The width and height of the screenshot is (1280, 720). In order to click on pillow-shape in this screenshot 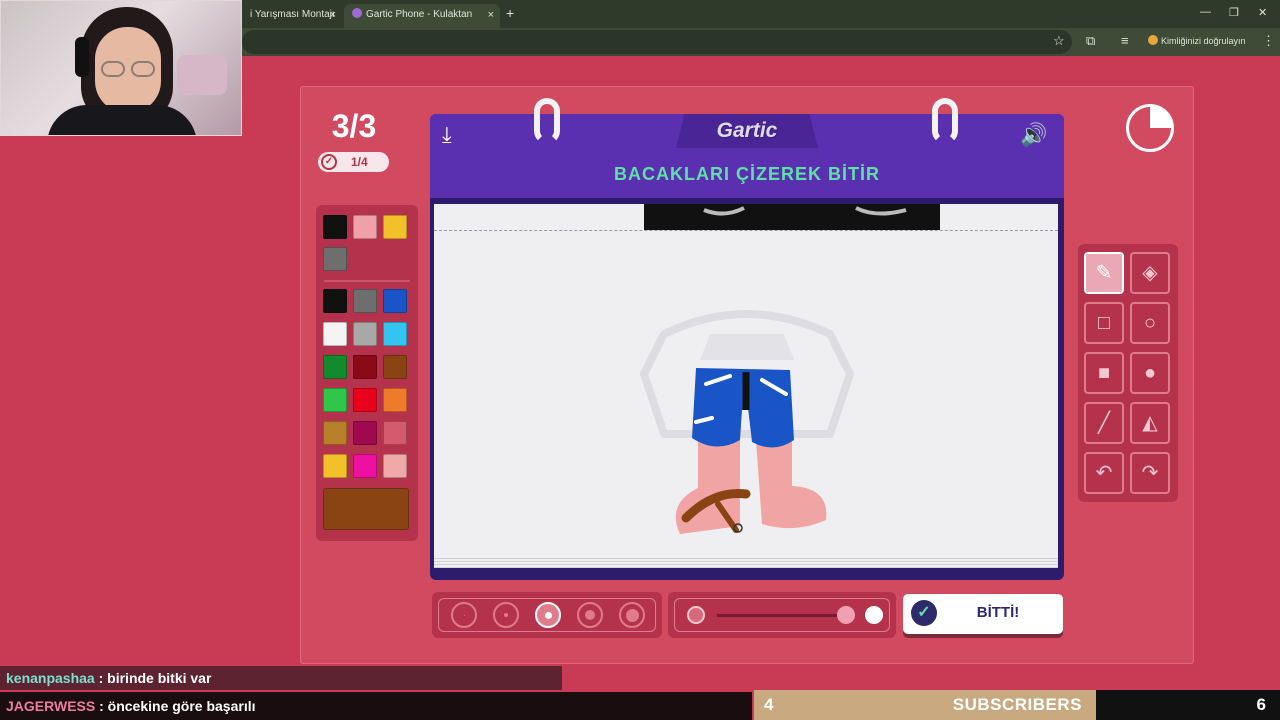, I will do `click(202, 75)`.